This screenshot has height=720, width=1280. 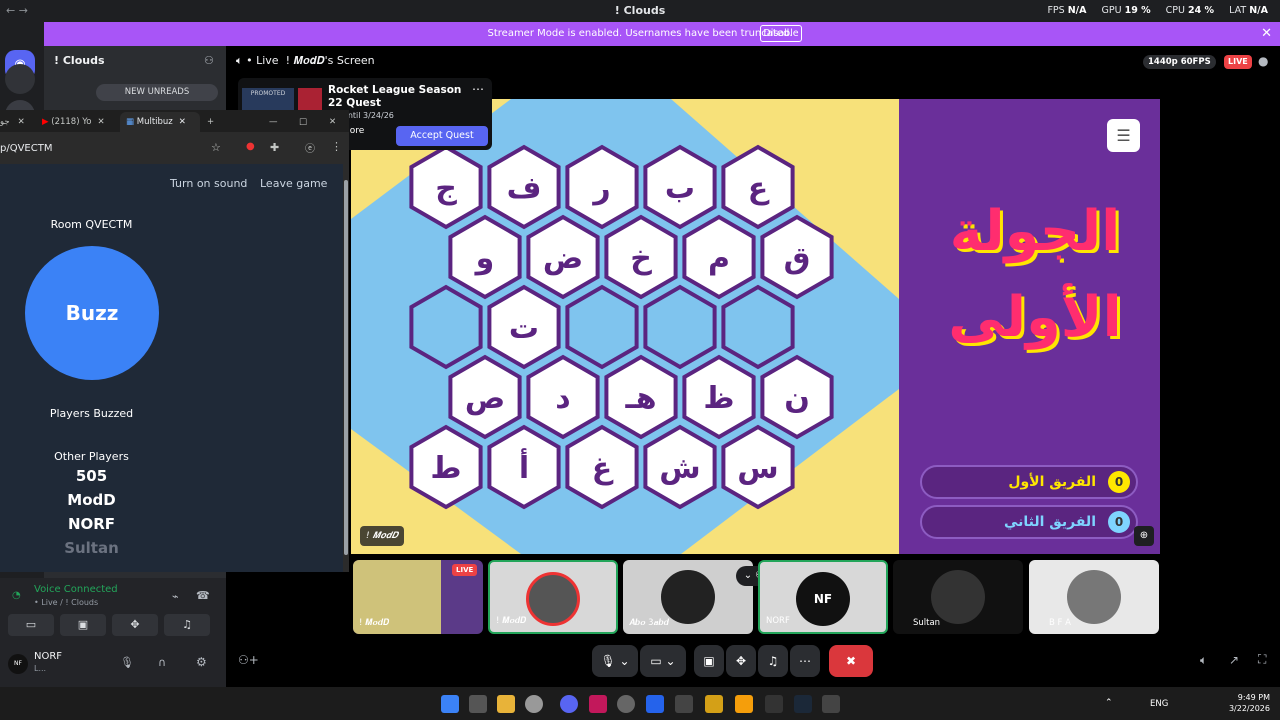 What do you see at coordinates (602, 187) in the screenshot?
I see `hex-cell: ر` at bounding box center [602, 187].